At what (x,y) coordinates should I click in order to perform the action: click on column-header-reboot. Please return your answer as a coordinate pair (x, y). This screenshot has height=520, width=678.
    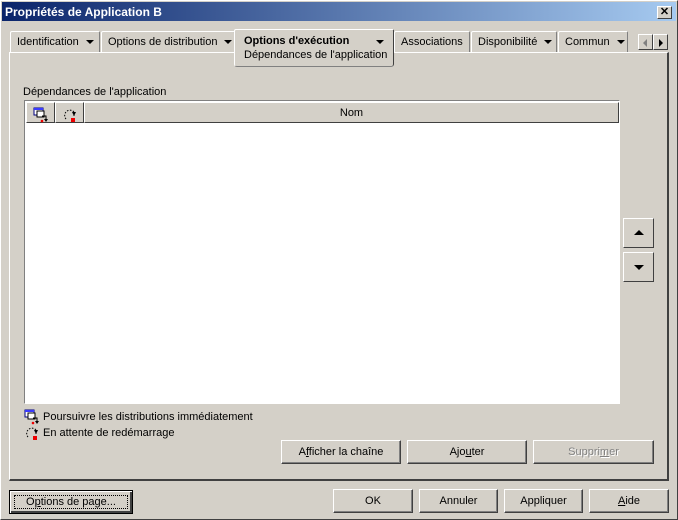
    Looking at the image, I should click on (69, 112).